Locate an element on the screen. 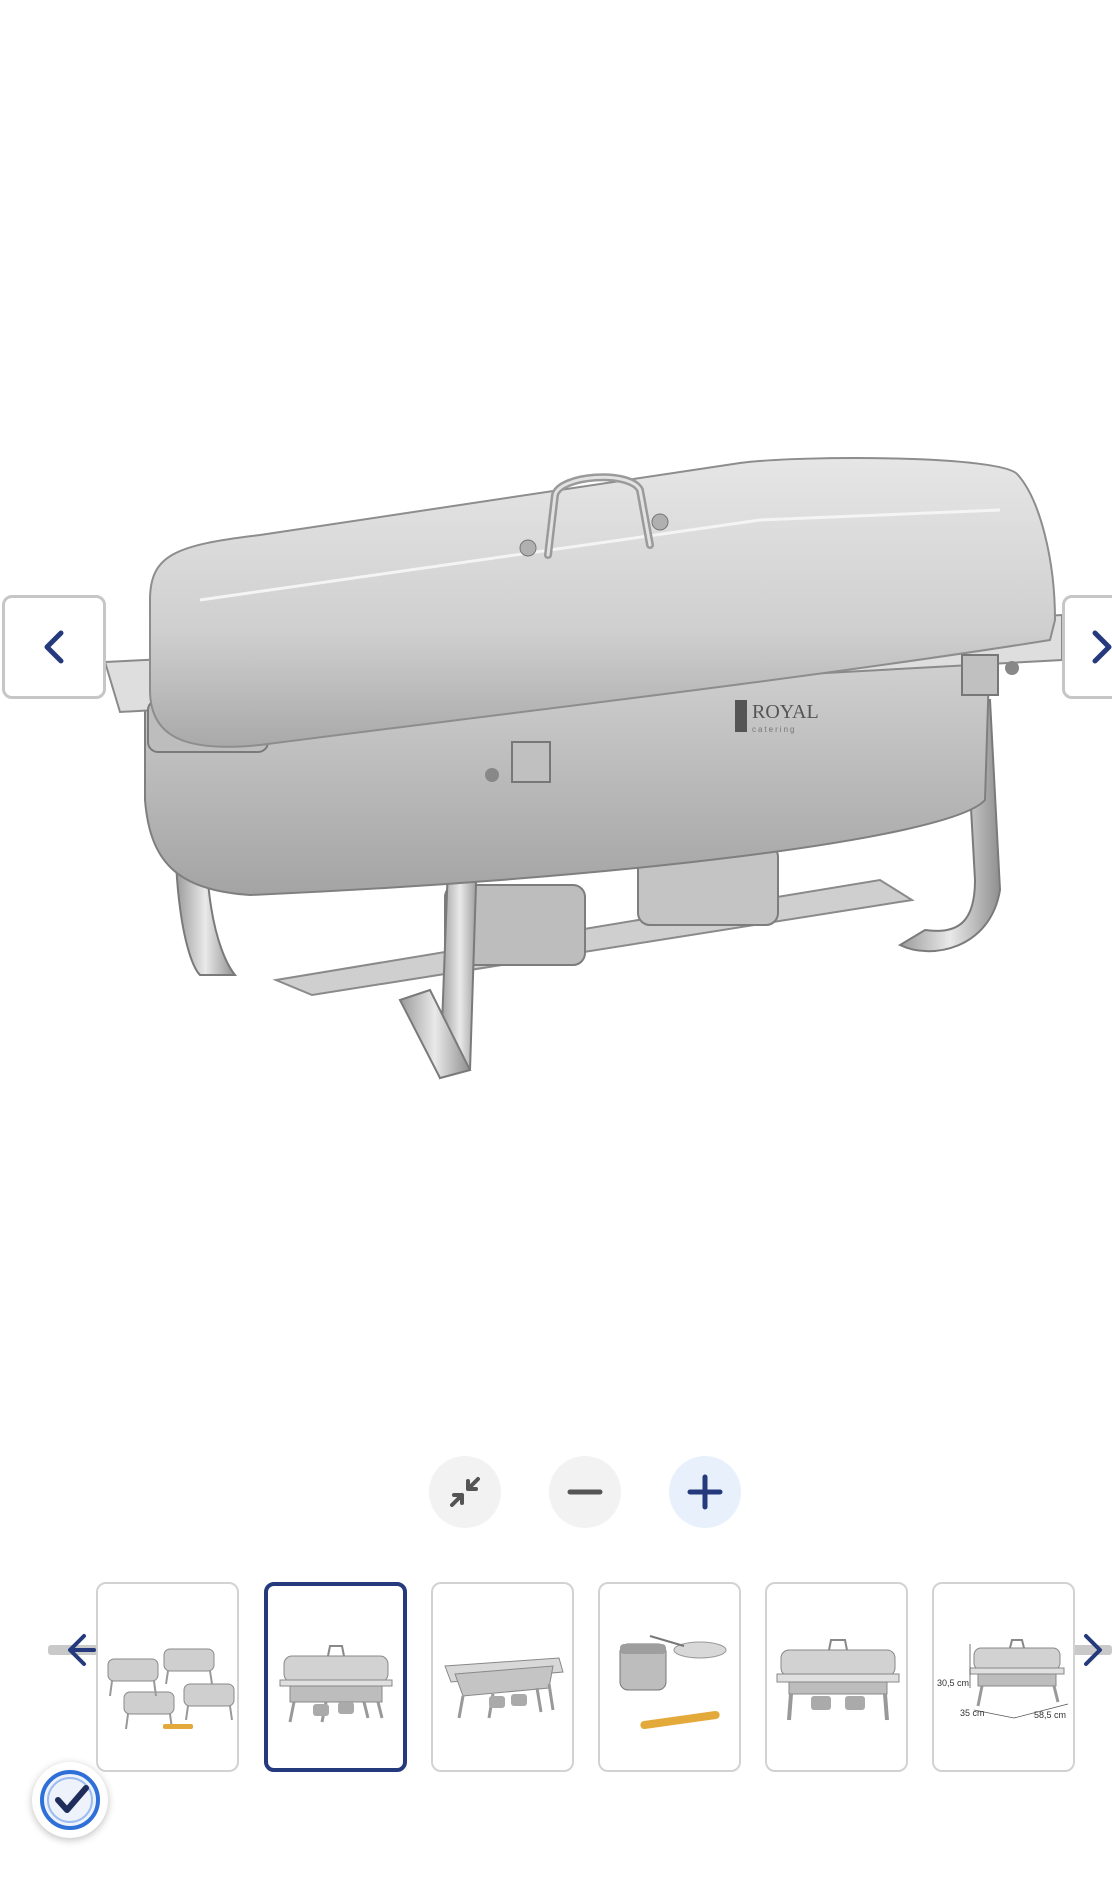  plus-icon is located at coordinates (705, 1492).